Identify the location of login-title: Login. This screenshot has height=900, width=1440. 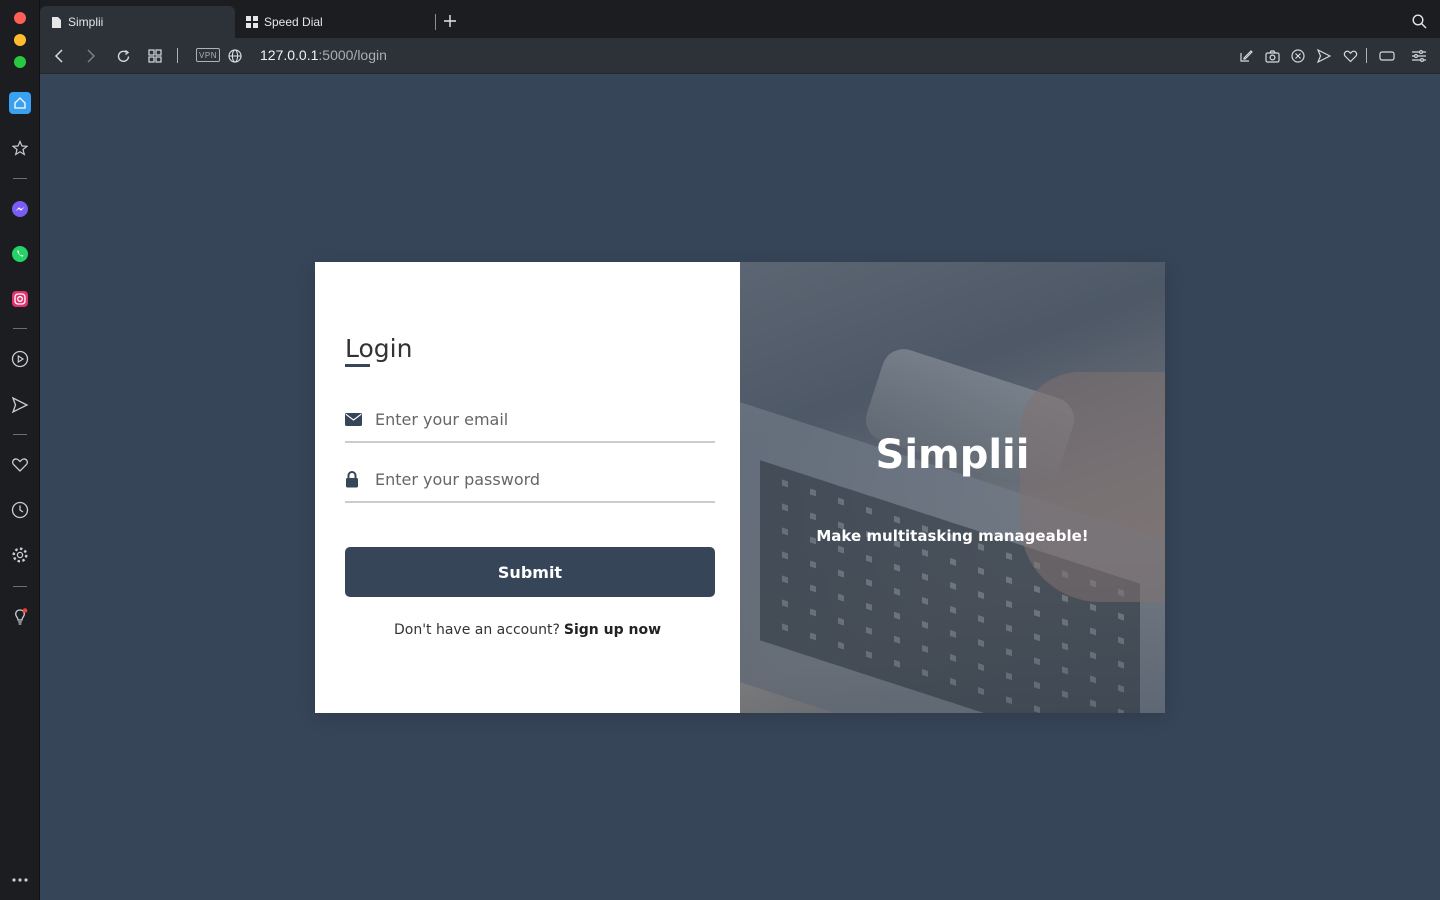
(379, 348).